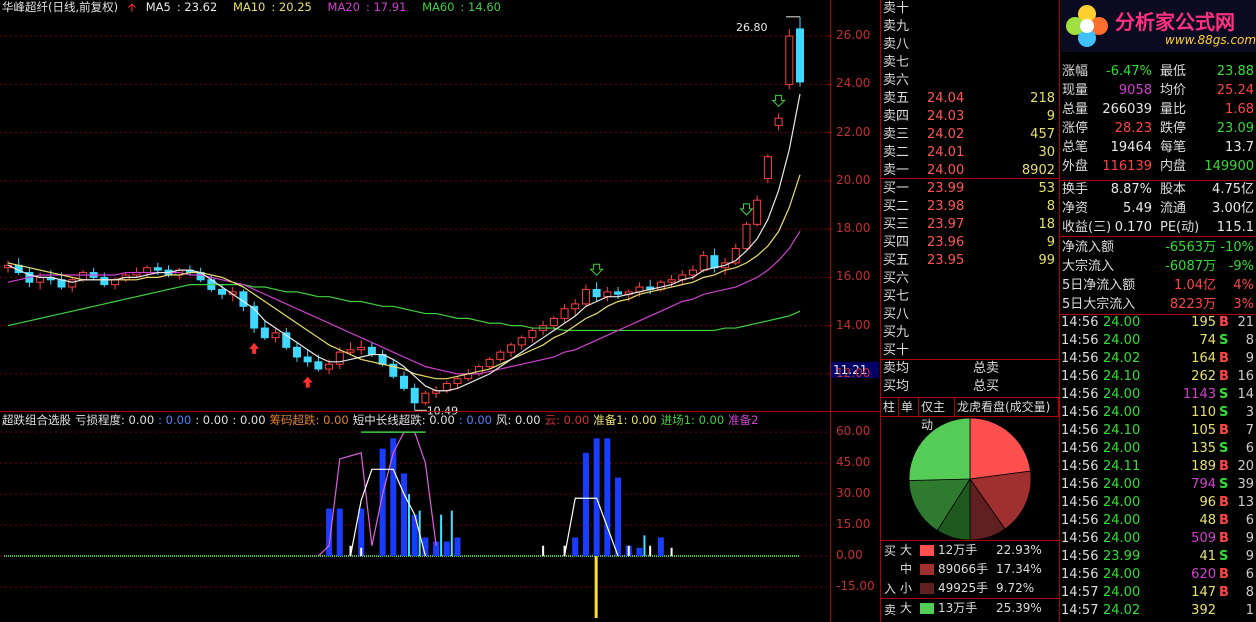  Describe the element at coordinates (1173, 189) in the screenshot. I see `stat-label: 股本` at that location.